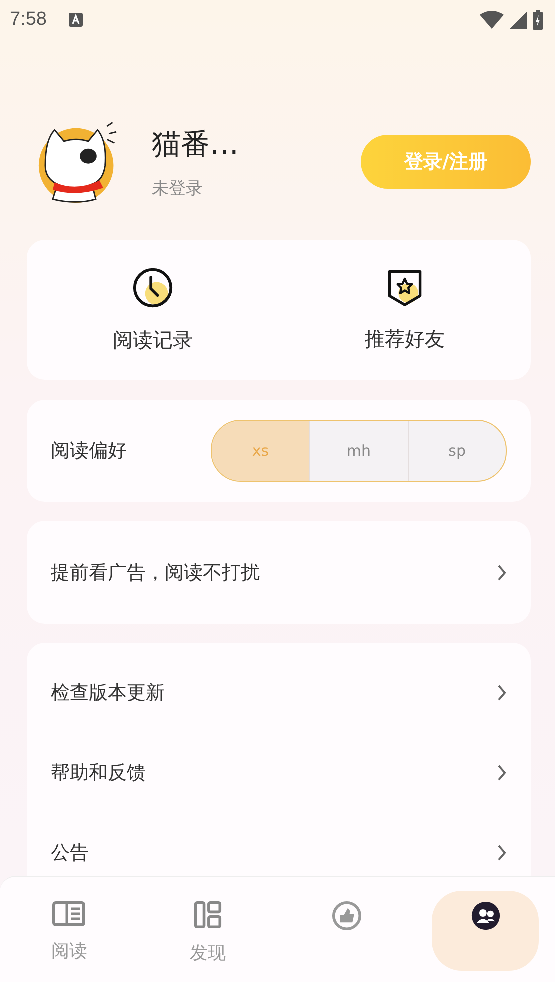 The image size is (555, 982). What do you see at coordinates (279, 572) in the screenshot?
I see `ad-row: 提前看广告，阅读不打扰` at bounding box center [279, 572].